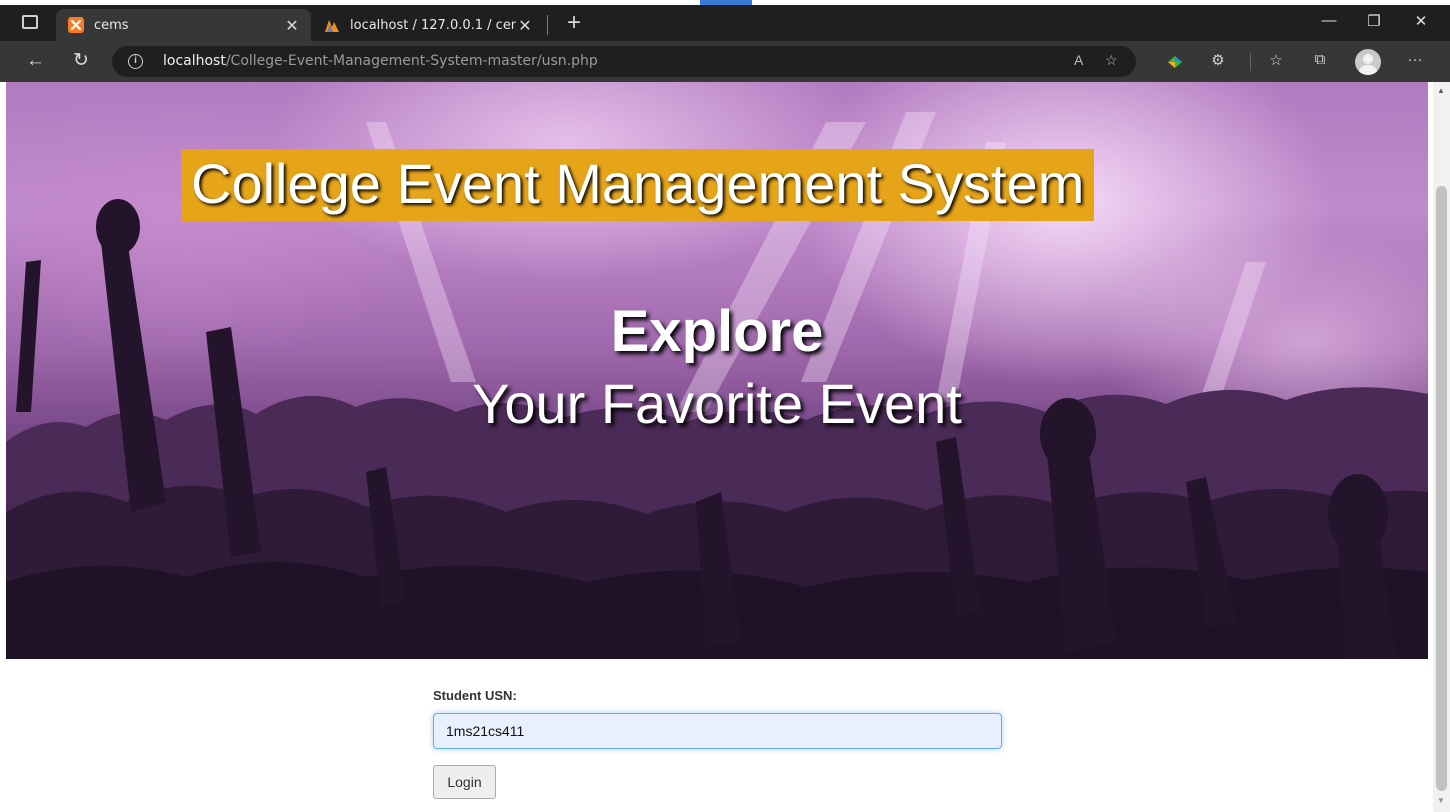  What do you see at coordinates (1441, 90) in the screenshot?
I see `scroll-up-icon: ▲` at bounding box center [1441, 90].